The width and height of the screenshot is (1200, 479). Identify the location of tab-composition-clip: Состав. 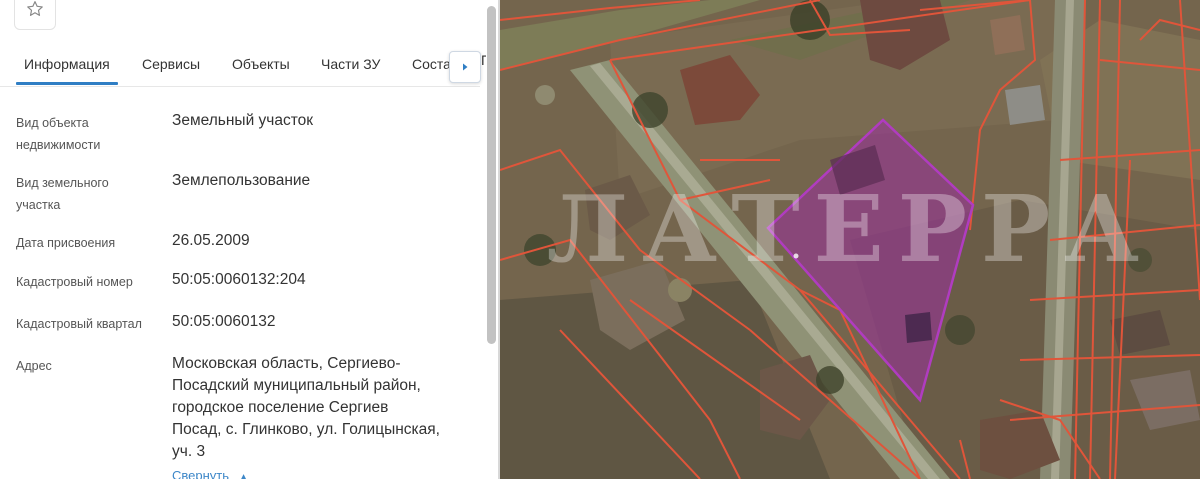
(430, 65).